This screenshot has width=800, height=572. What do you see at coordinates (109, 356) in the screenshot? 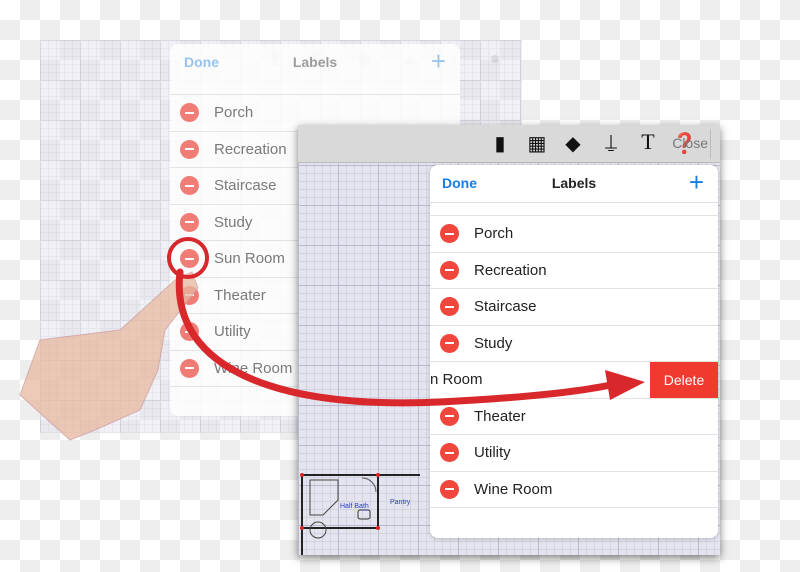
I see `hand-icon` at bounding box center [109, 356].